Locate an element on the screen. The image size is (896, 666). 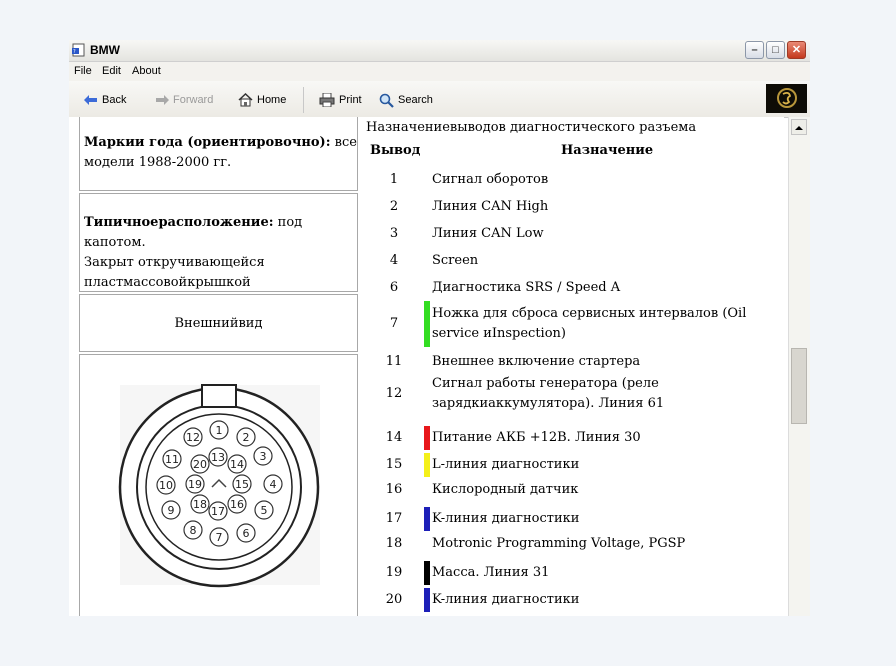
minimize-button: – is located at coordinates (754, 50).